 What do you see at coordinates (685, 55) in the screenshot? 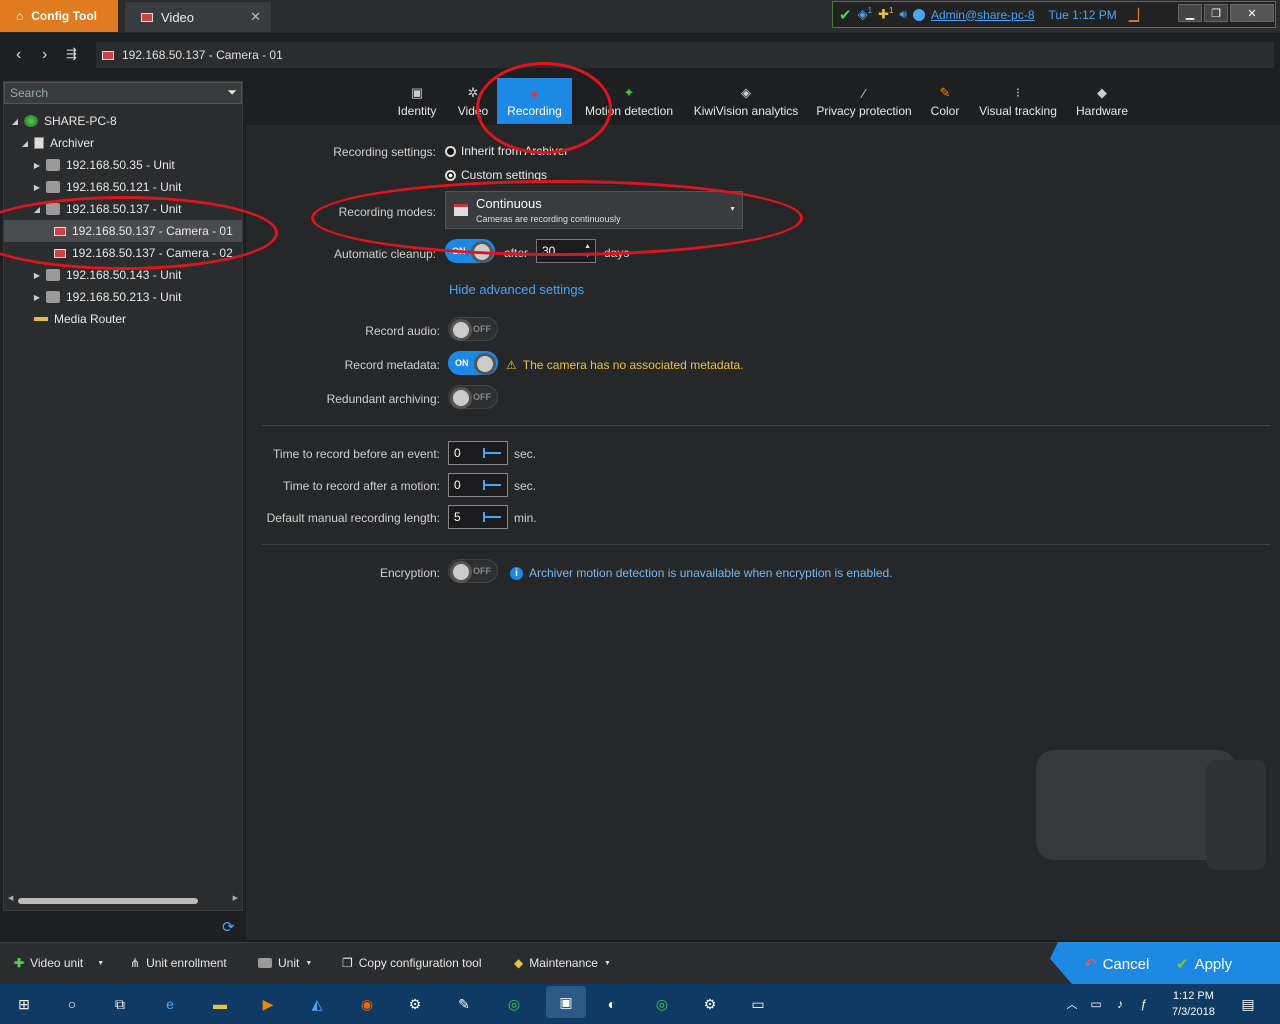
I see `address-path: 192.168.50.137 - Camera - 01` at bounding box center [685, 55].